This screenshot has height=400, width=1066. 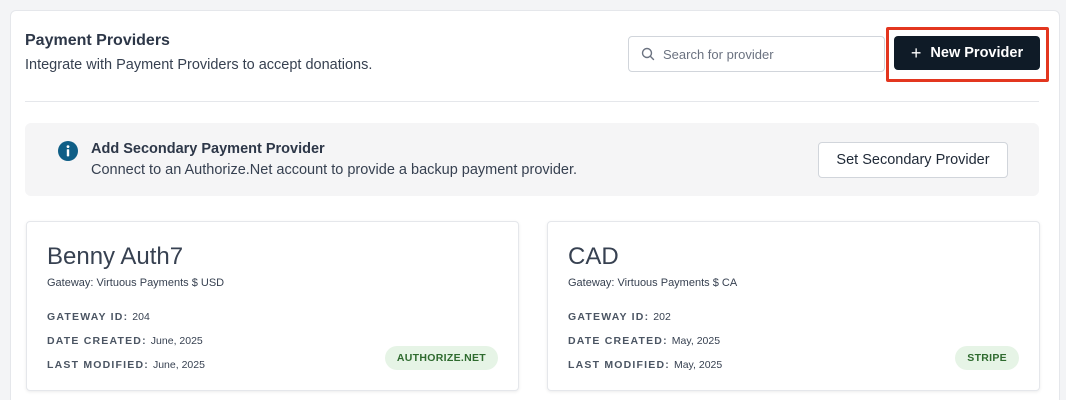 I want to click on date-created-row: DATE CREATED: May, 2025, so click(x=644, y=341).